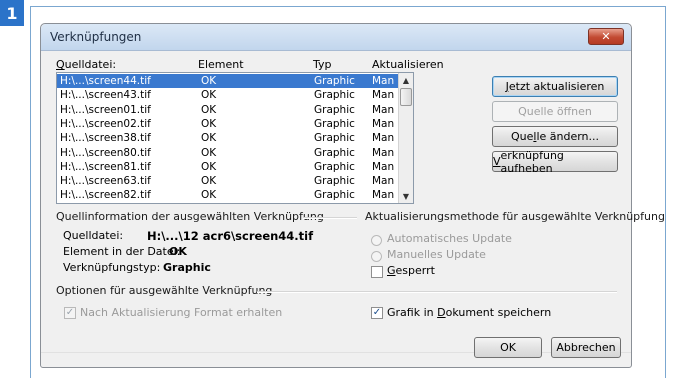 This screenshot has height=378, width=673. What do you see at coordinates (586, 347) in the screenshot?
I see `cancel-button: Abbrechen` at bounding box center [586, 347].